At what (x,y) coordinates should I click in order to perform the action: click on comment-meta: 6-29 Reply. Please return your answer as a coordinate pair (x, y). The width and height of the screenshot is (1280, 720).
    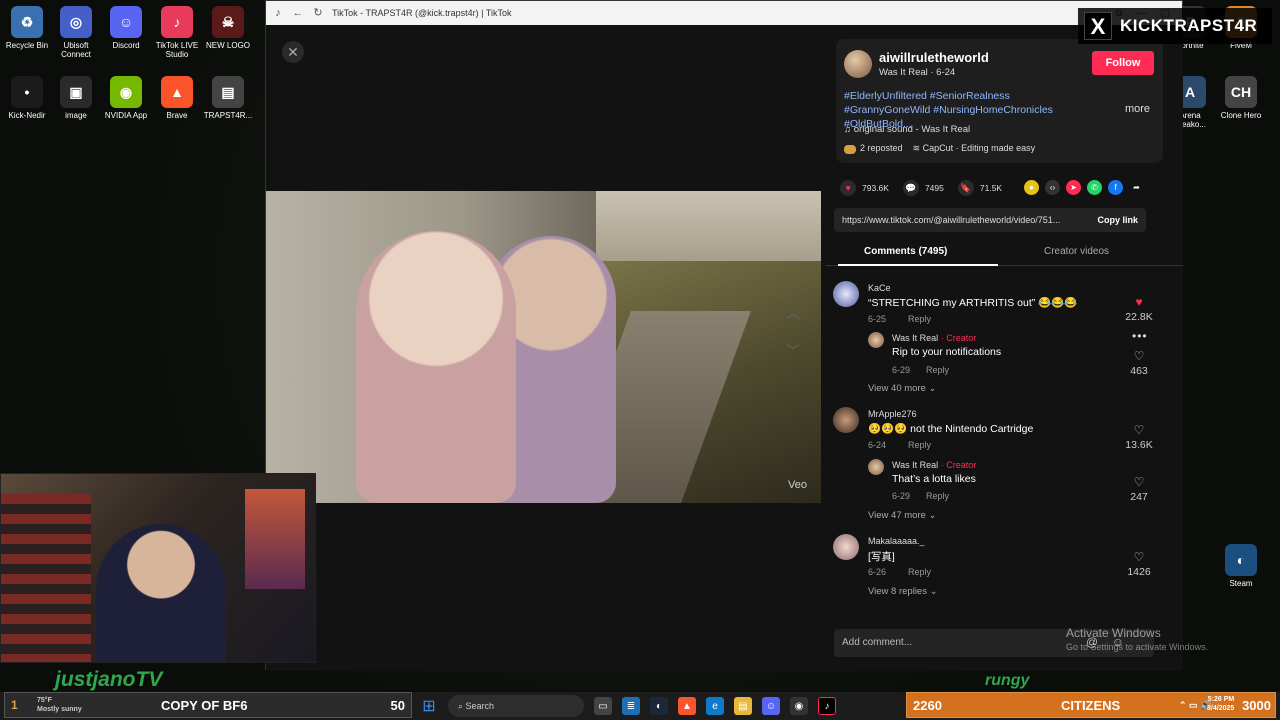
    Looking at the image, I should click on (921, 370).